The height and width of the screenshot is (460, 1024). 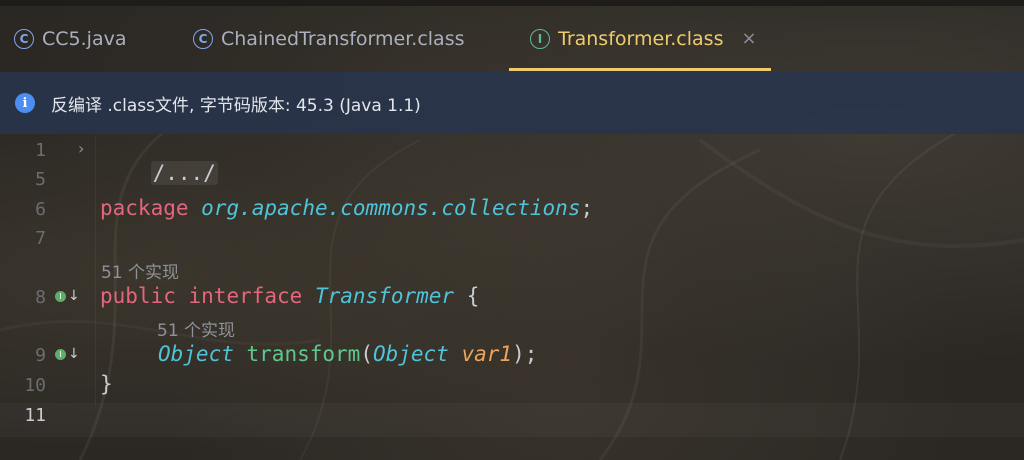 I want to click on tab-transformer-class: I Transformer.class ×, so click(x=643, y=38).